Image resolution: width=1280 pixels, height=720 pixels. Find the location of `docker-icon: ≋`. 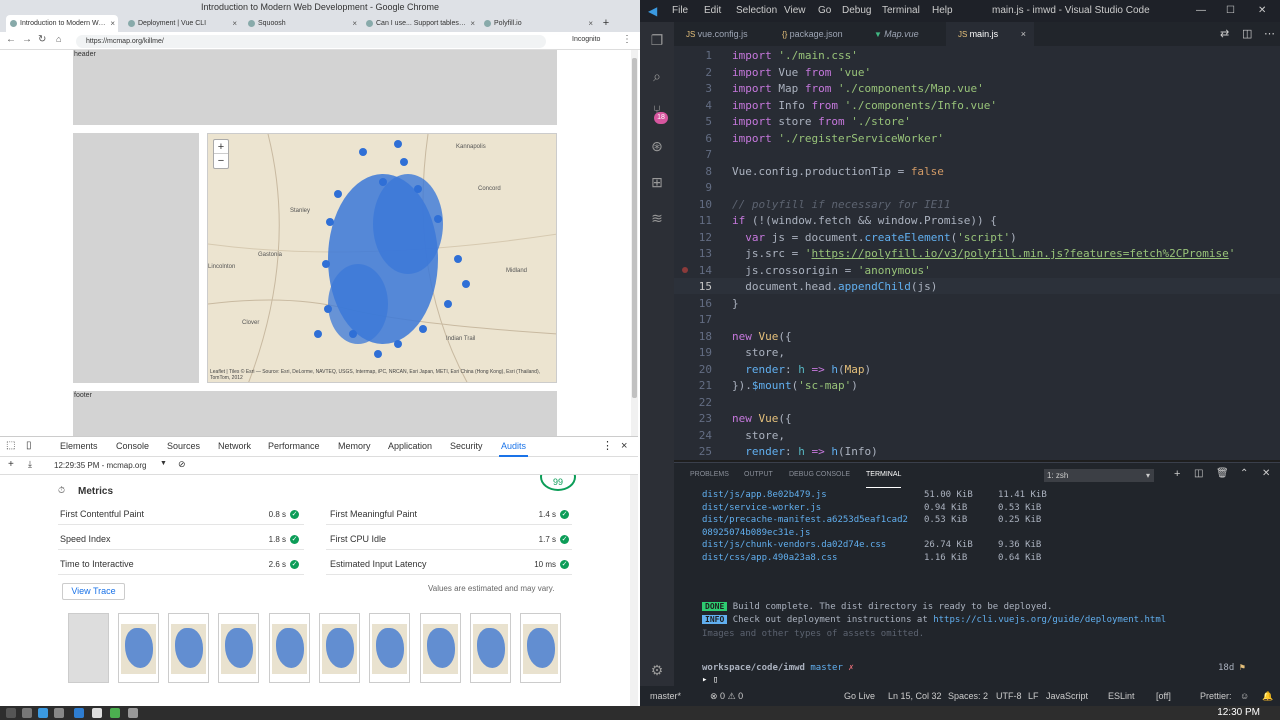

docker-icon: ≋ is located at coordinates (657, 218).